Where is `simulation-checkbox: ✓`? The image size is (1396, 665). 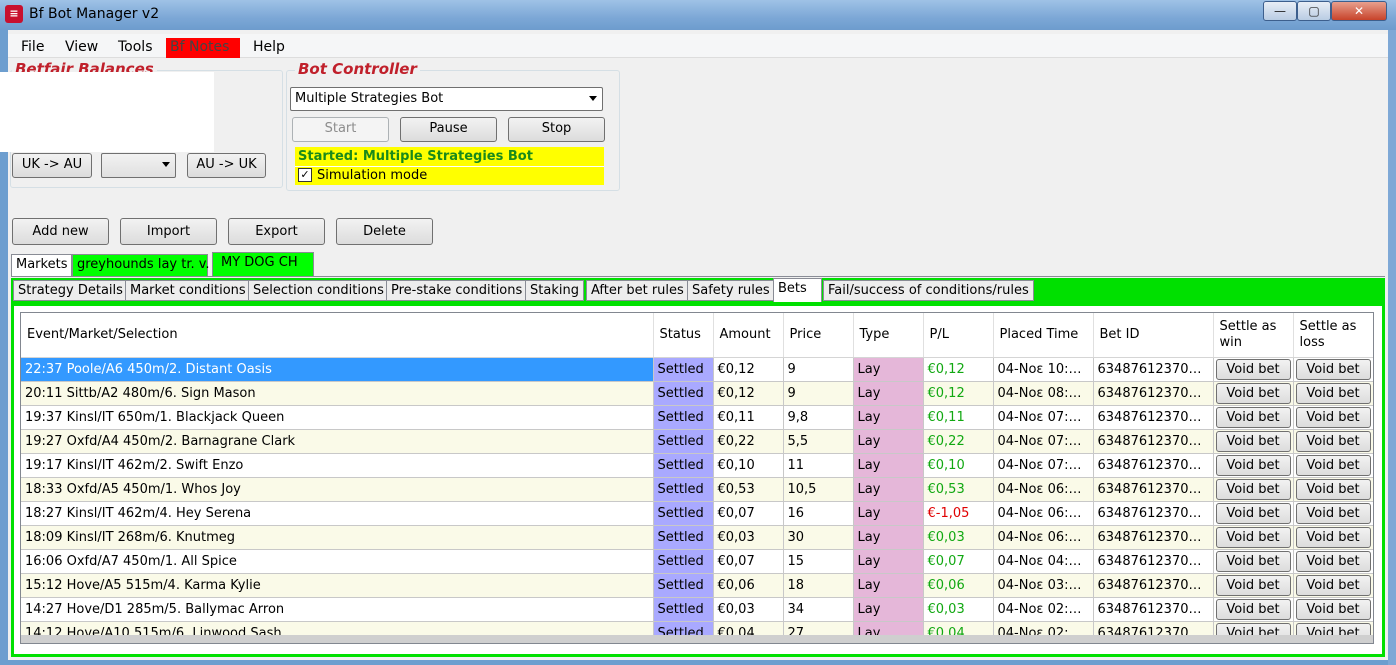 simulation-checkbox: ✓ is located at coordinates (305, 175).